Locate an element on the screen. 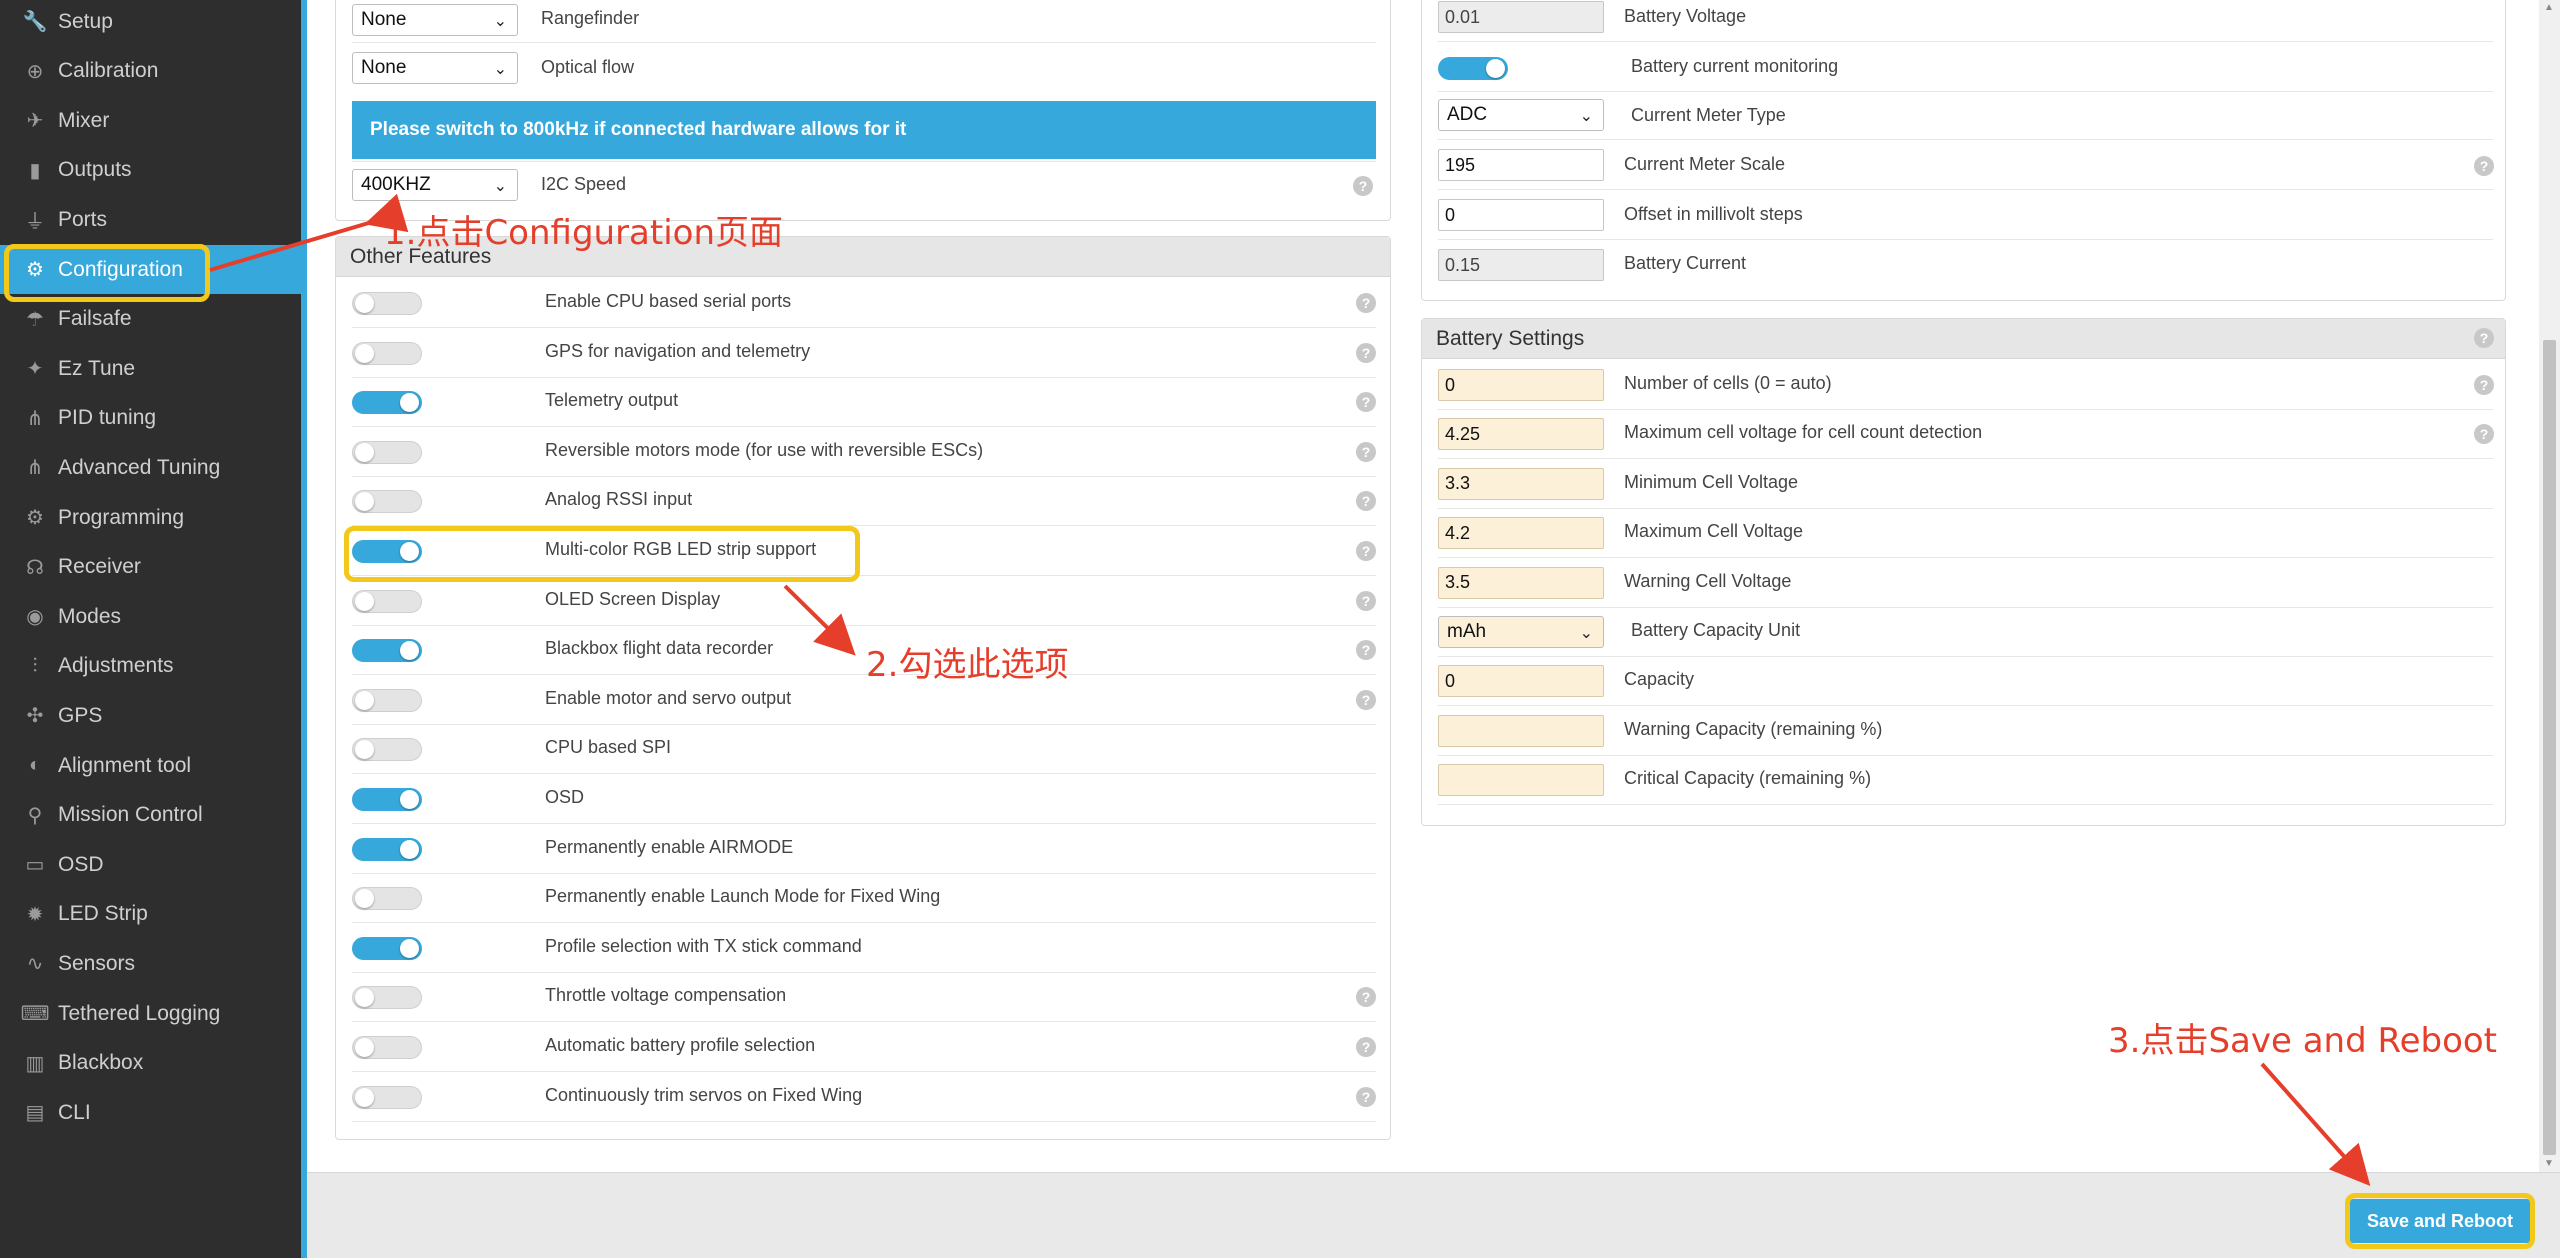  sidebar-item-mixer: ✈ Mixer is located at coordinates (150, 120).